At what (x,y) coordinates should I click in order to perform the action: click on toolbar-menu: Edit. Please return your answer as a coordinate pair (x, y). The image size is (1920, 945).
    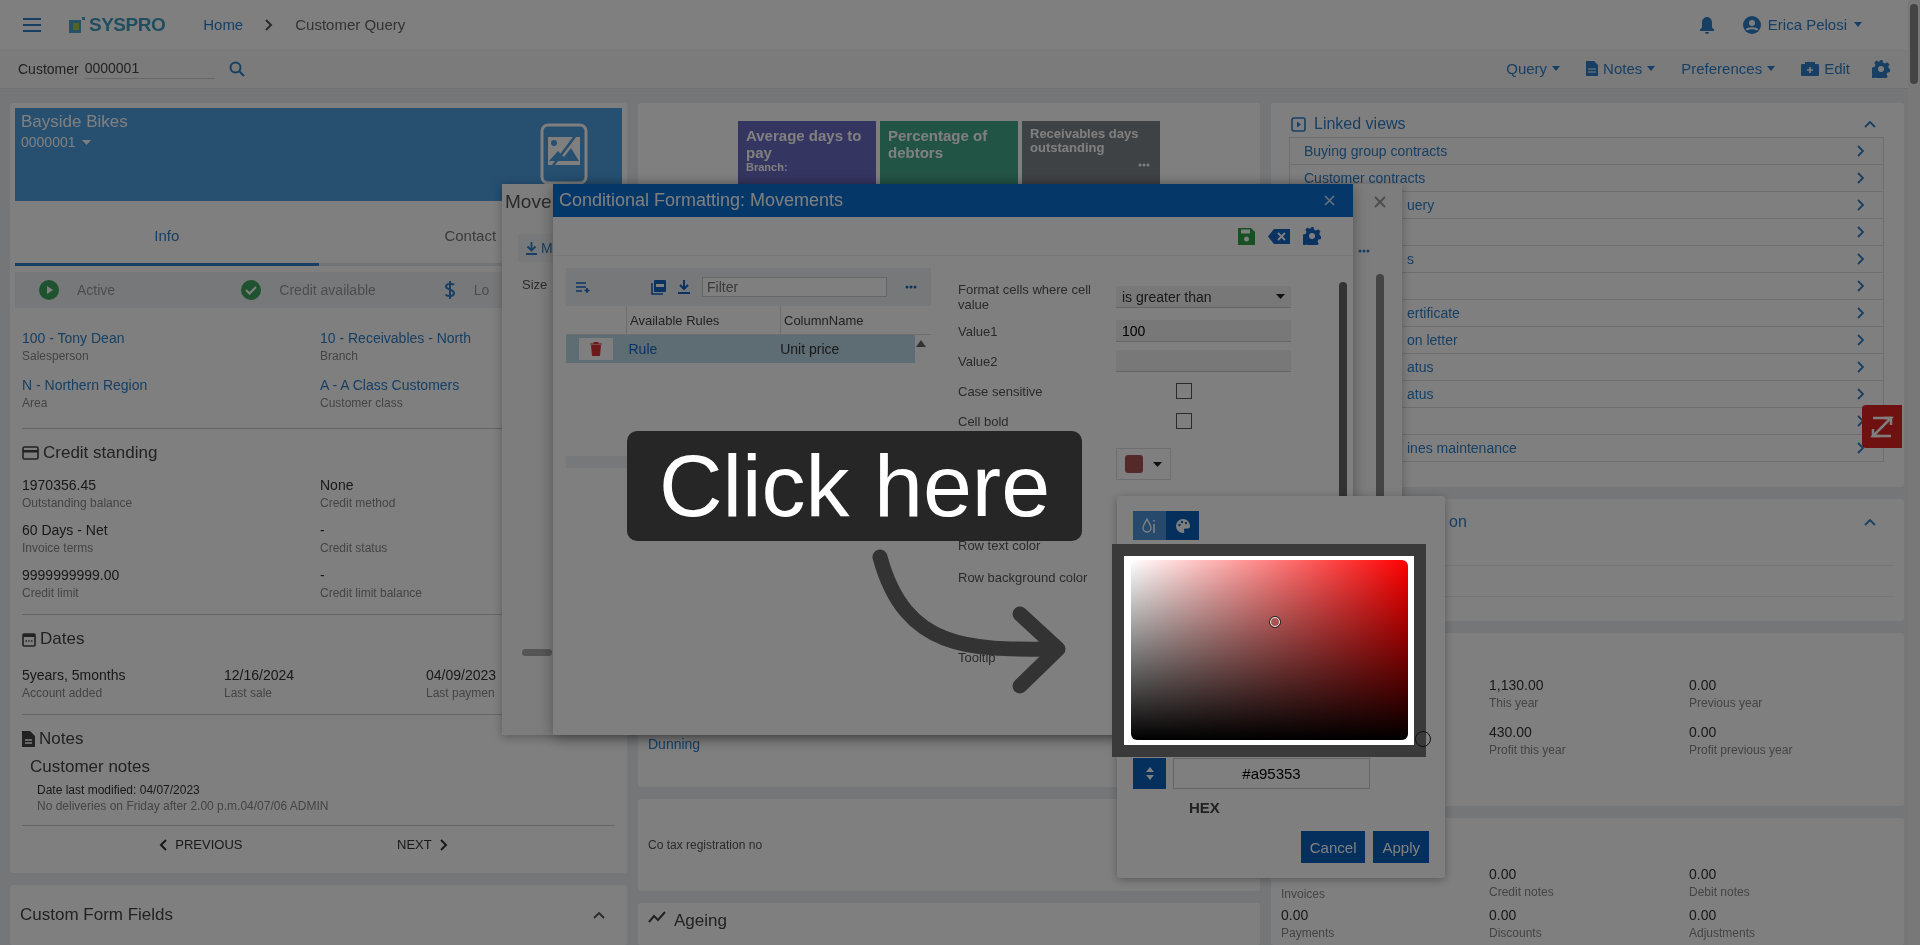
    Looking at the image, I should click on (1825, 68).